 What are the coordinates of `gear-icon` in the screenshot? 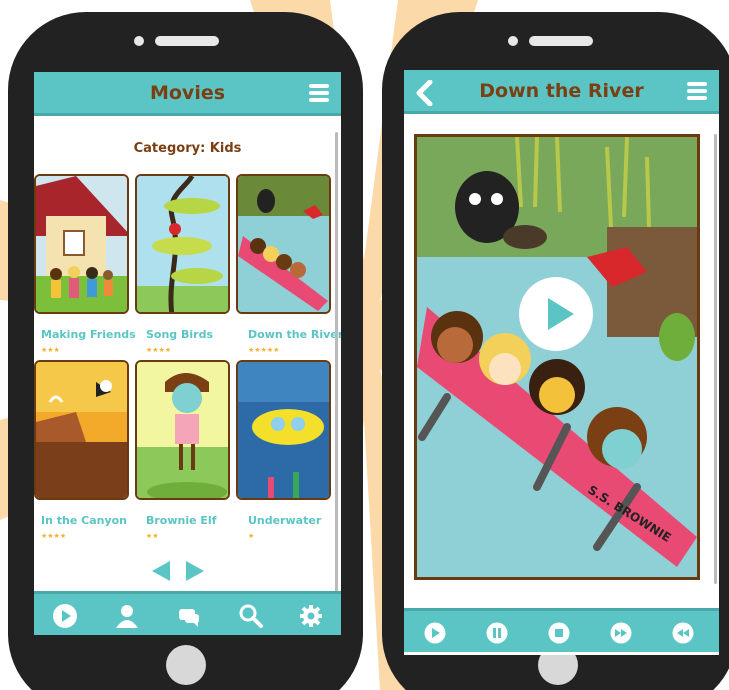 It's located at (311, 616).